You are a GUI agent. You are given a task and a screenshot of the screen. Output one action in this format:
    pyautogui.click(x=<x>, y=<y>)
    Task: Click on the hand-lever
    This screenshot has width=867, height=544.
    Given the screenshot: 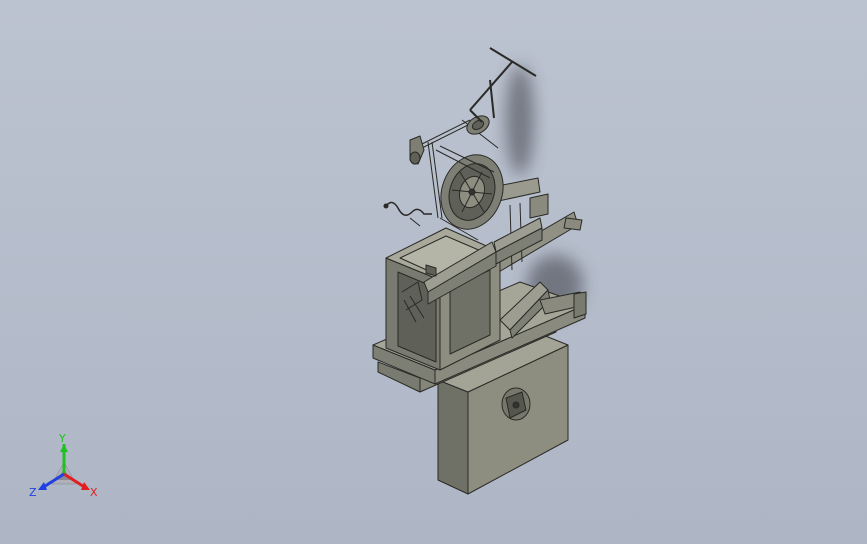 What is the action you would take?
    pyautogui.click(x=407, y=214)
    